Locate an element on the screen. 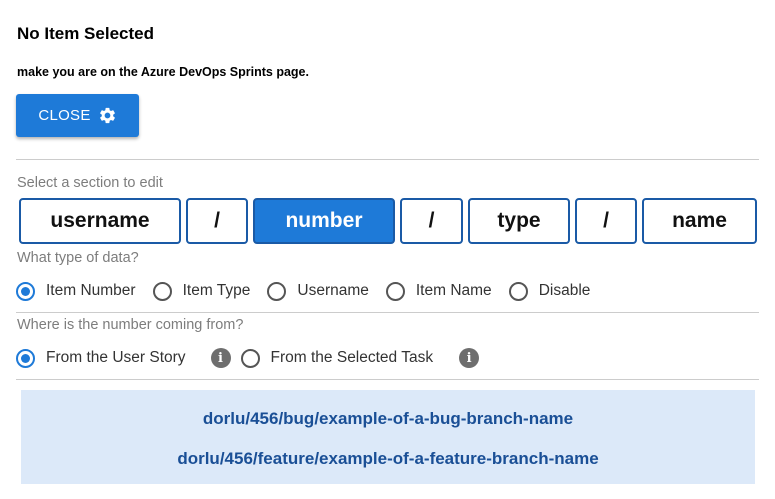  radio-item-number: Item Number is located at coordinates (76, 291).